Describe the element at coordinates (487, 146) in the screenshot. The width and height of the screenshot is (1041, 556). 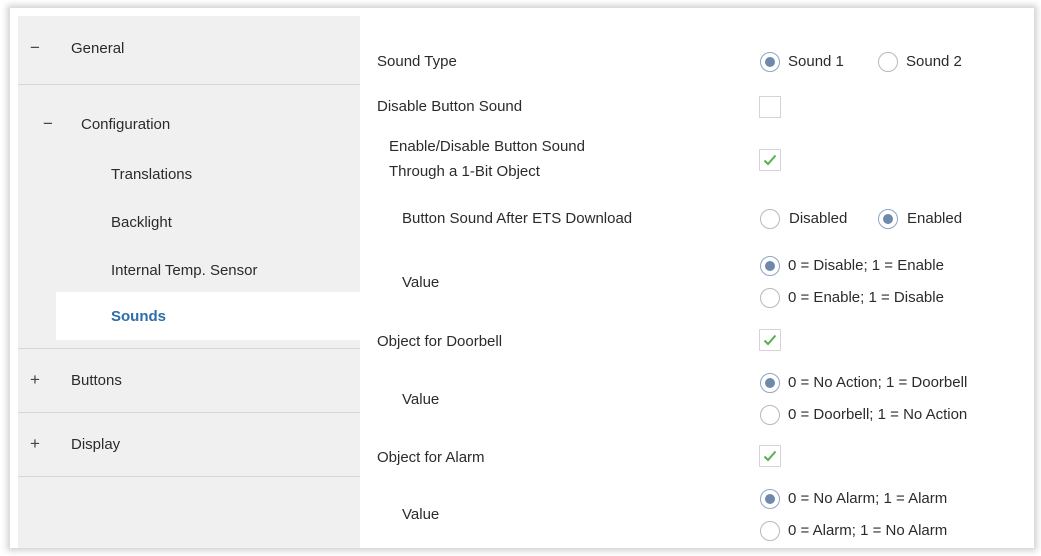
I see `enable-disable-1bit-label-line1: Enable/Disable Button Sound` at that location.